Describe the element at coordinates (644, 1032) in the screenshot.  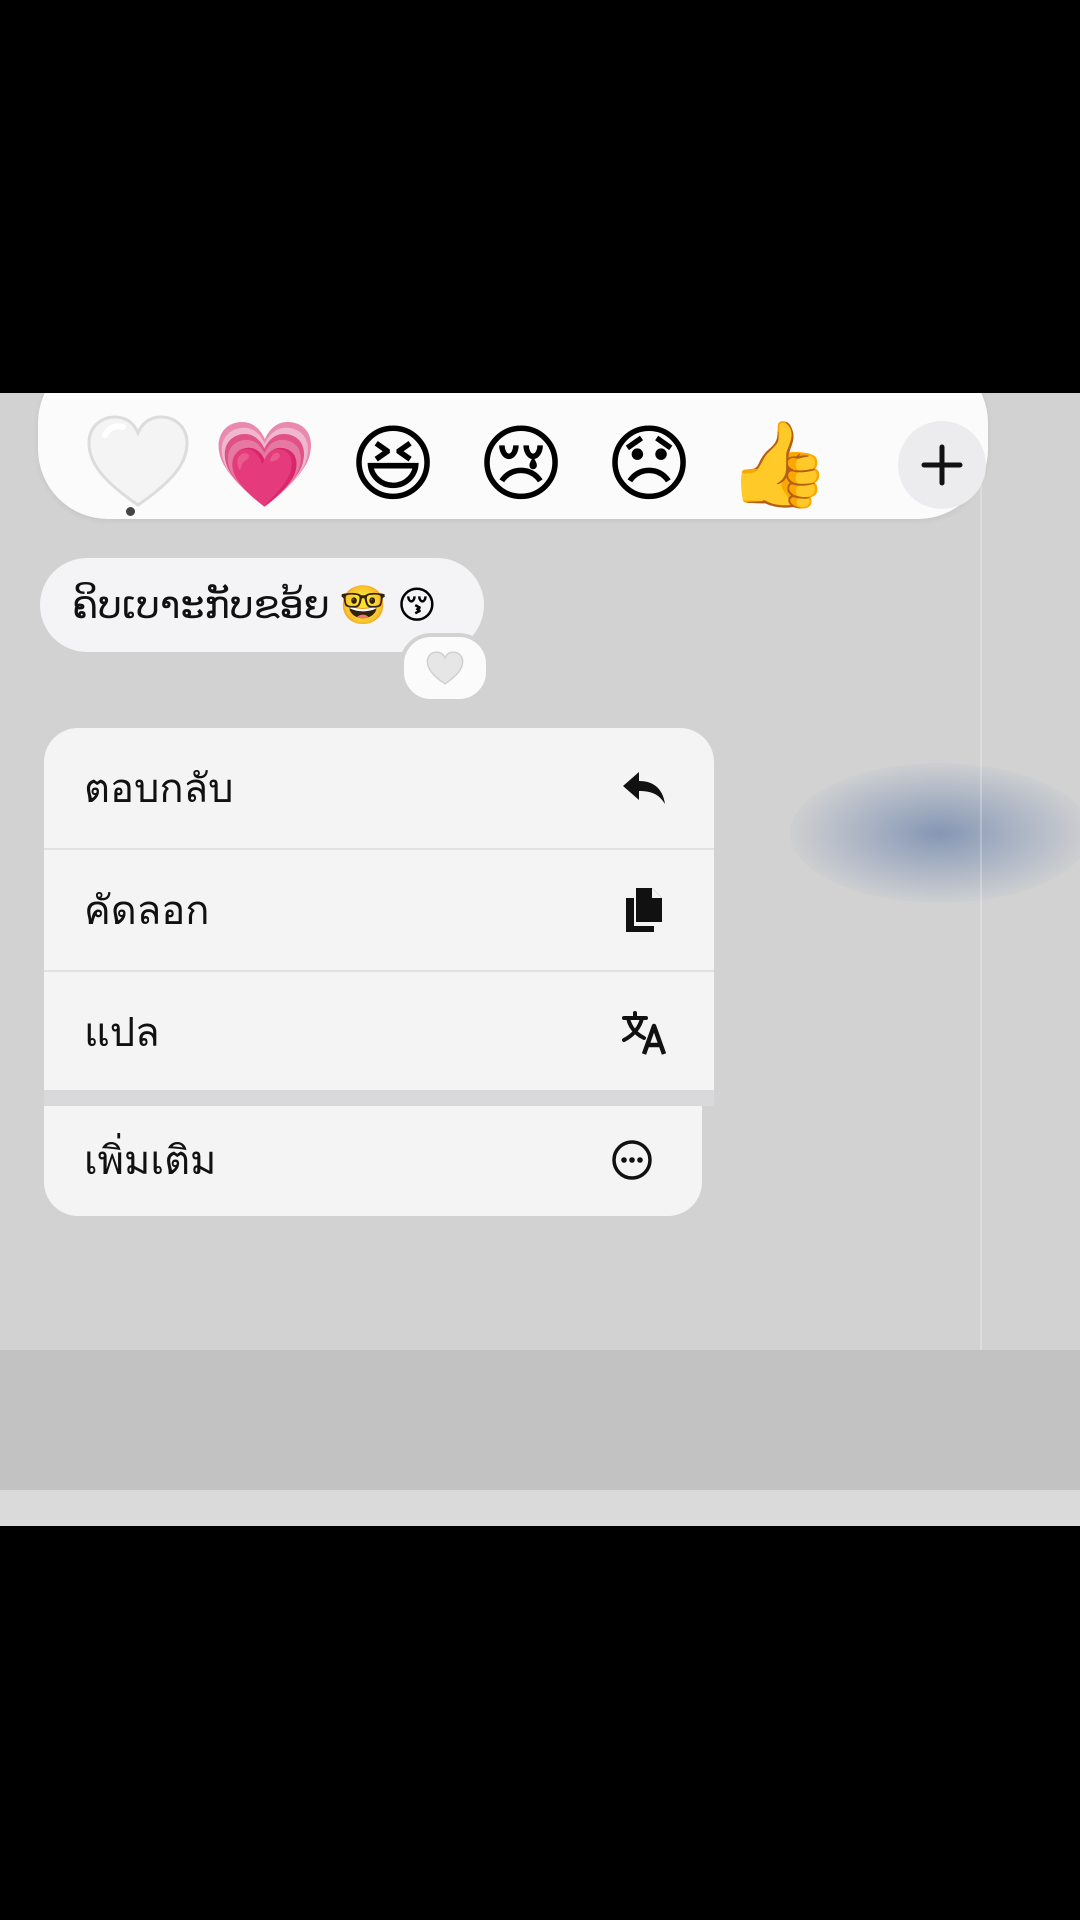
I see `translate-icon` at that location.